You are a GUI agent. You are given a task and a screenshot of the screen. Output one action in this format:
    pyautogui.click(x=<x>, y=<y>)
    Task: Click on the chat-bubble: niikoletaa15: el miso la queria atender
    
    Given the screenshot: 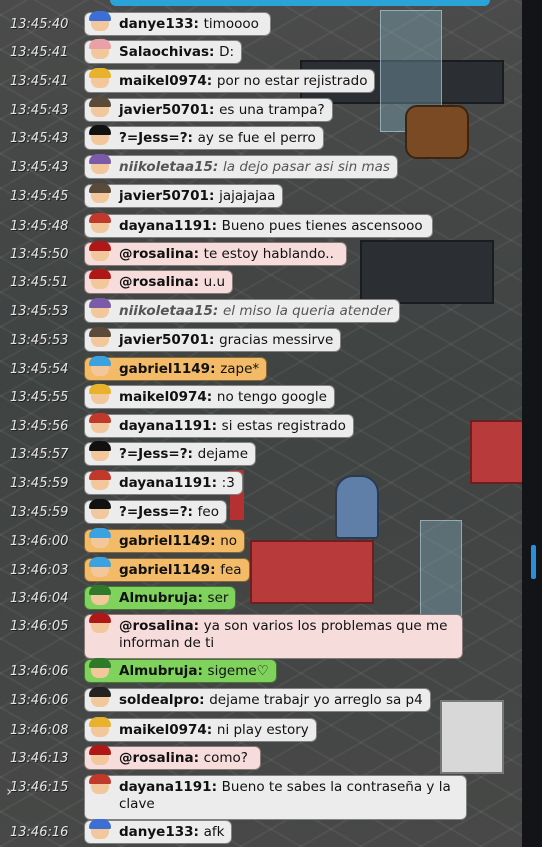 What is the action you would take?
    pyautogui.click(x=242, y=311)
    